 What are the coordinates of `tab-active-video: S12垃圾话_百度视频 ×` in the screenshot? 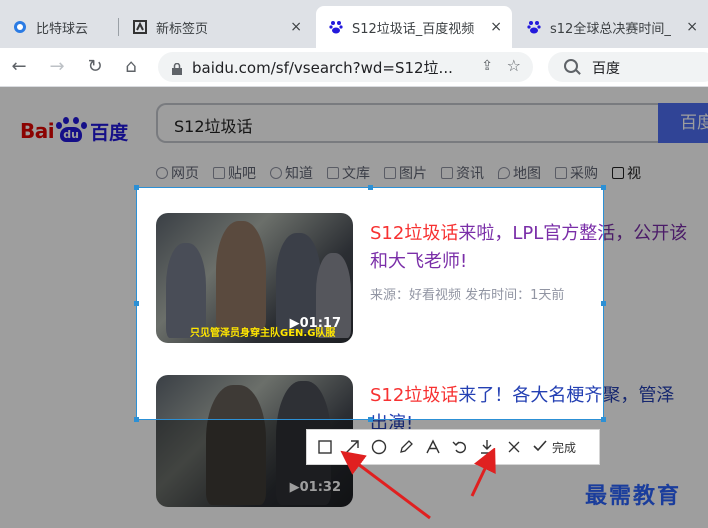 It's located at (414, 27).